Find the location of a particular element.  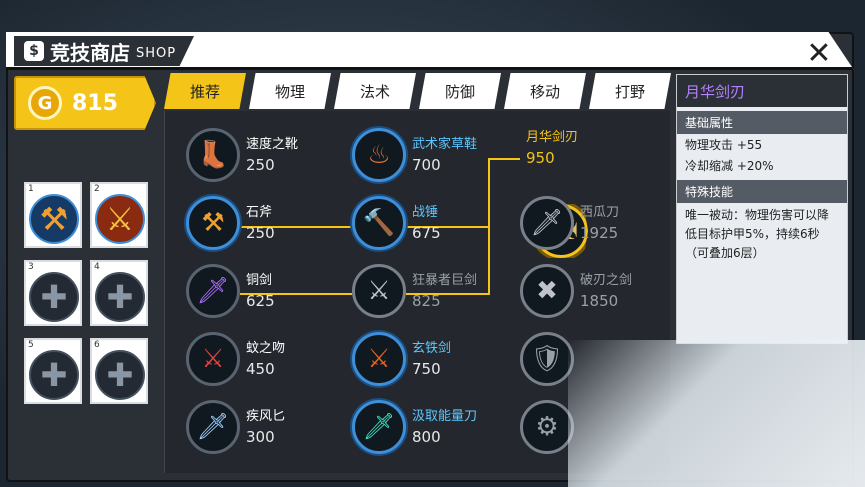

coin-icon: G is located at coordinates (45, 103).